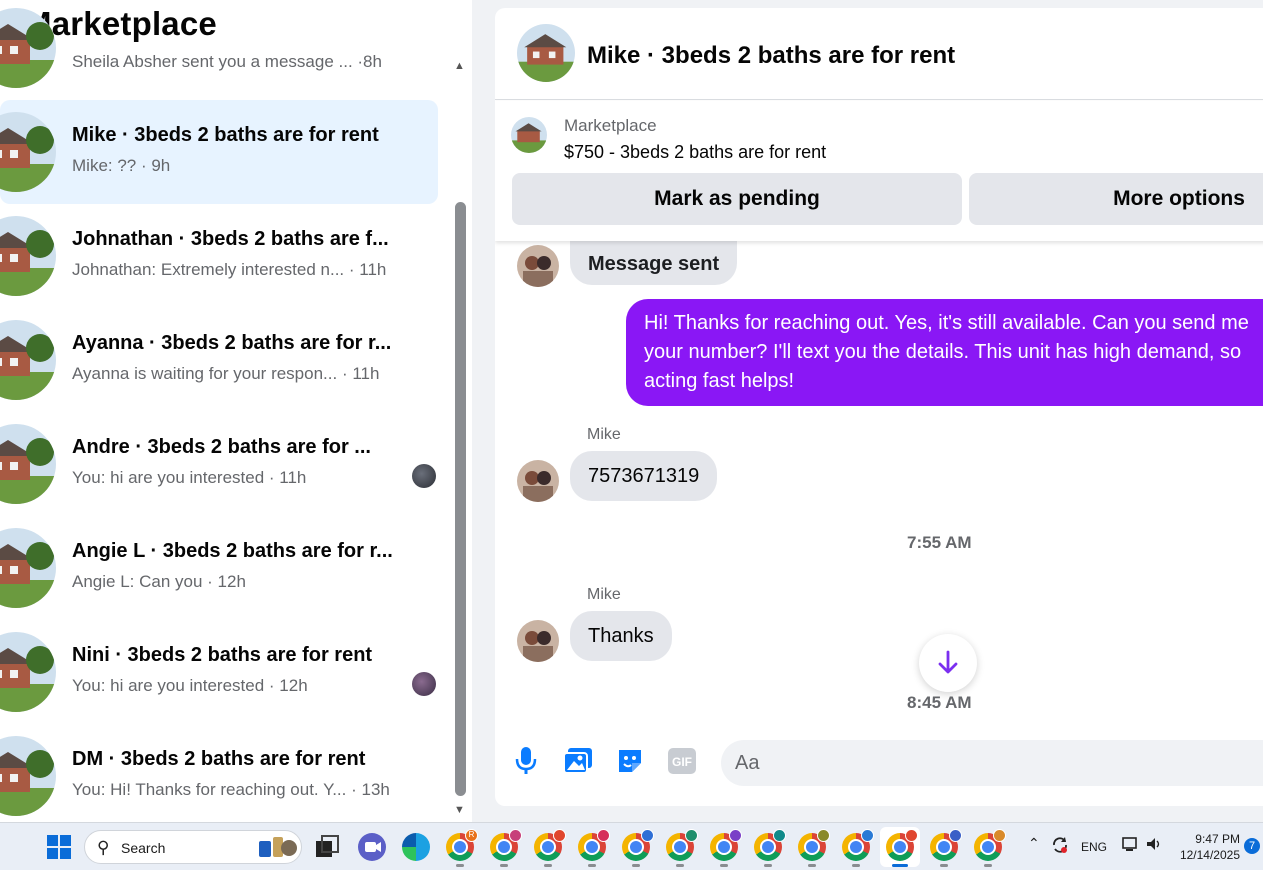 The height and width of the screenshot is (870, 1263). What do you see at coordinates (1252, 846) in the screenshot?
I see `notification-badge: 7` at bounding box center [1252, 846].